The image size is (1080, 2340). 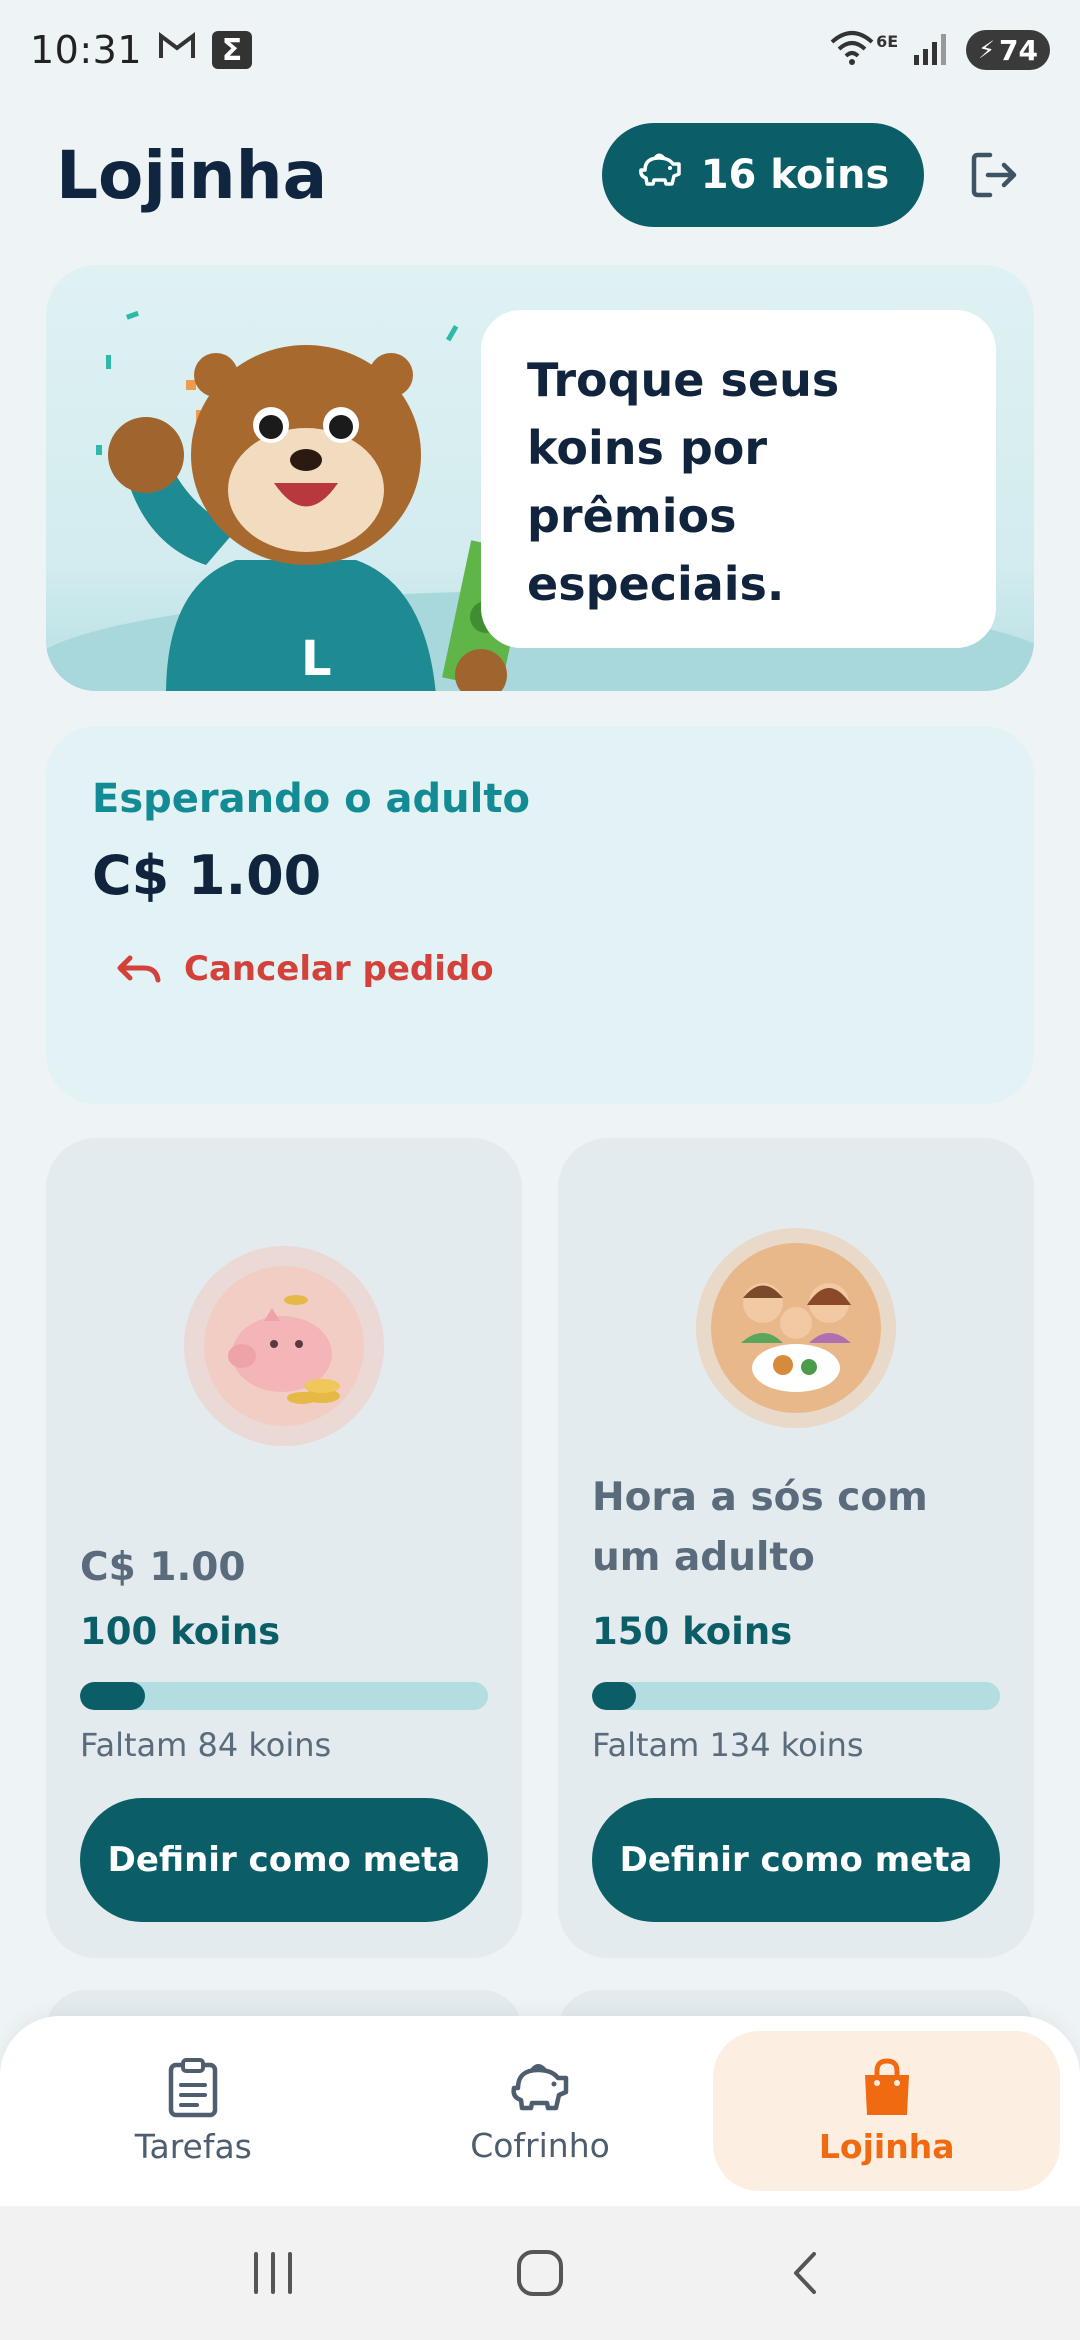 What do you see at coordinates (804, 2273) in the screenshot?
I see `back-icon` at bounding box center [804, 2273].